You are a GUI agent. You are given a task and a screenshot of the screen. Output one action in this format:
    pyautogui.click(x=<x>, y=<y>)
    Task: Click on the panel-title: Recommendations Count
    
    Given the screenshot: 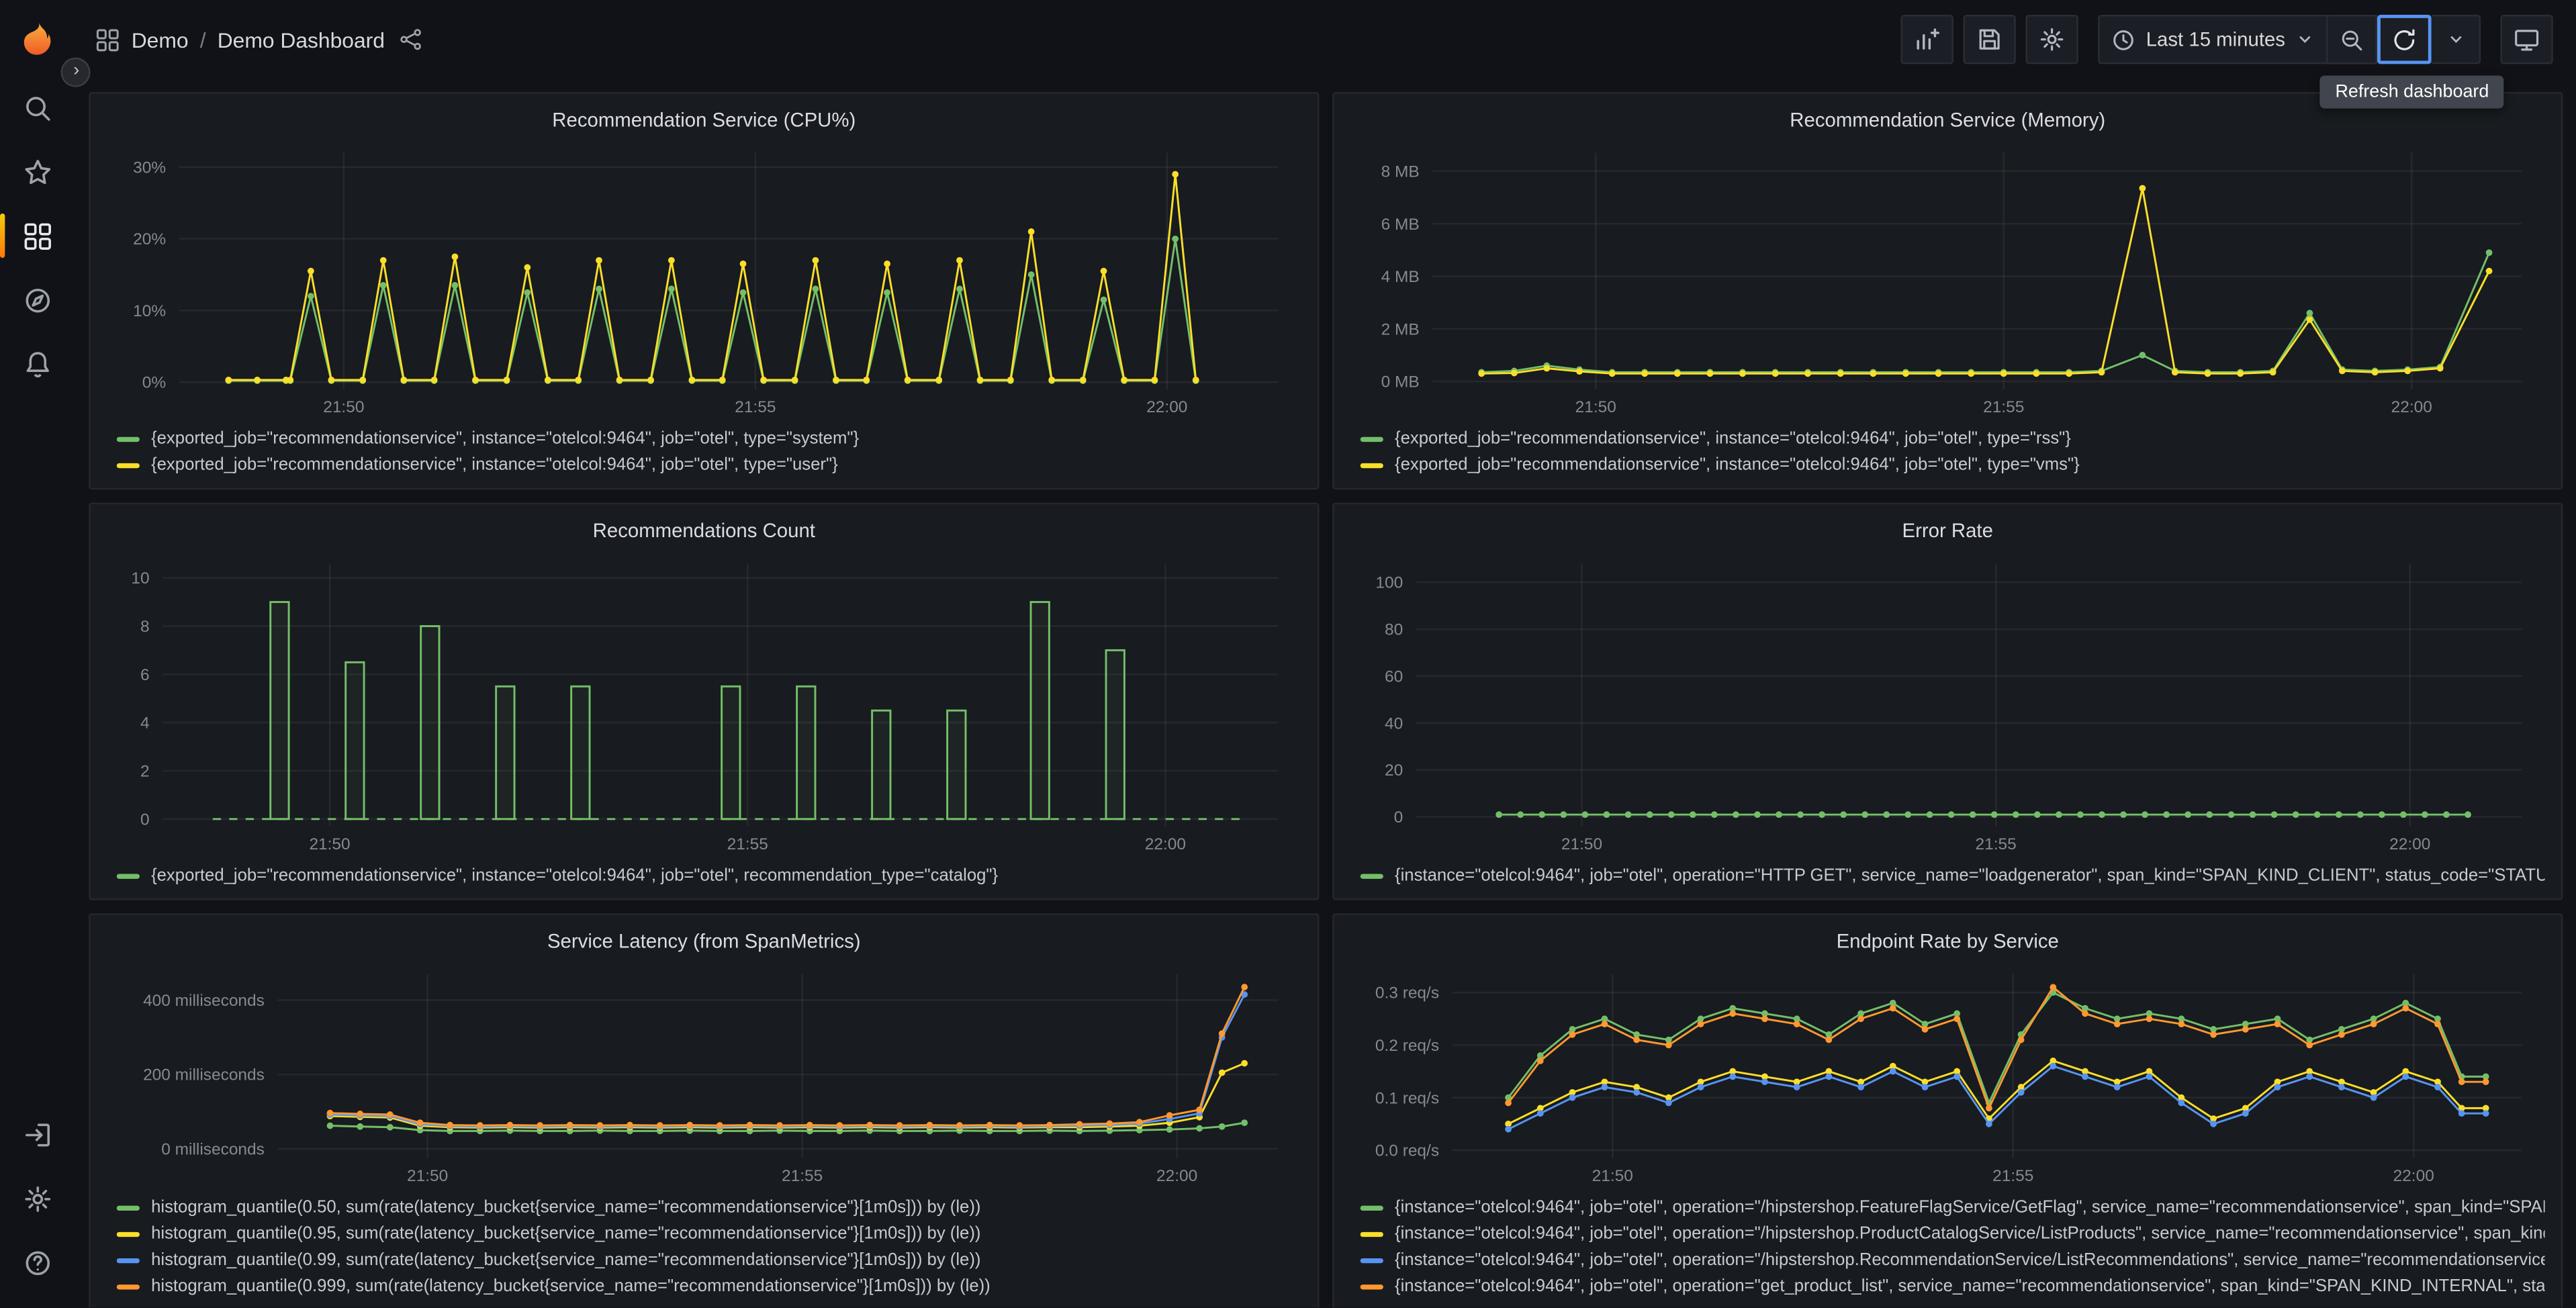 What is the action you would take?
    pyautogui.click(x=704, y=531)
    